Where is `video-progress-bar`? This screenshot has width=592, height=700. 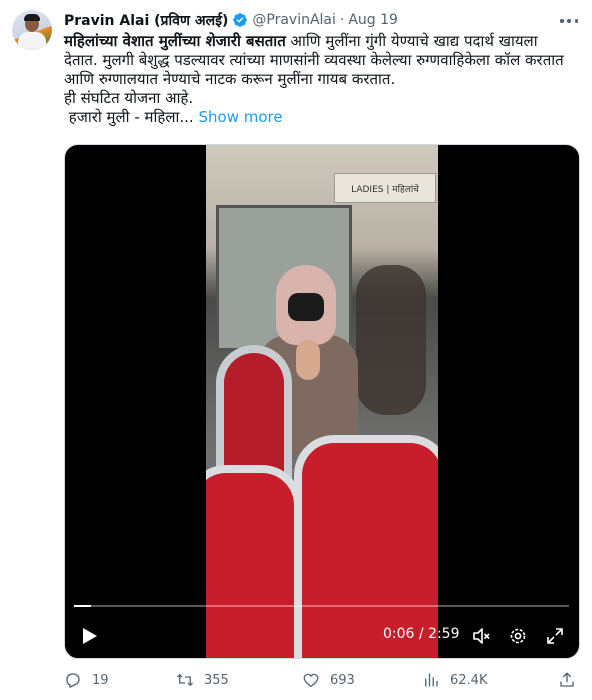 video-progress-bar is located at coordinates (321, 606).